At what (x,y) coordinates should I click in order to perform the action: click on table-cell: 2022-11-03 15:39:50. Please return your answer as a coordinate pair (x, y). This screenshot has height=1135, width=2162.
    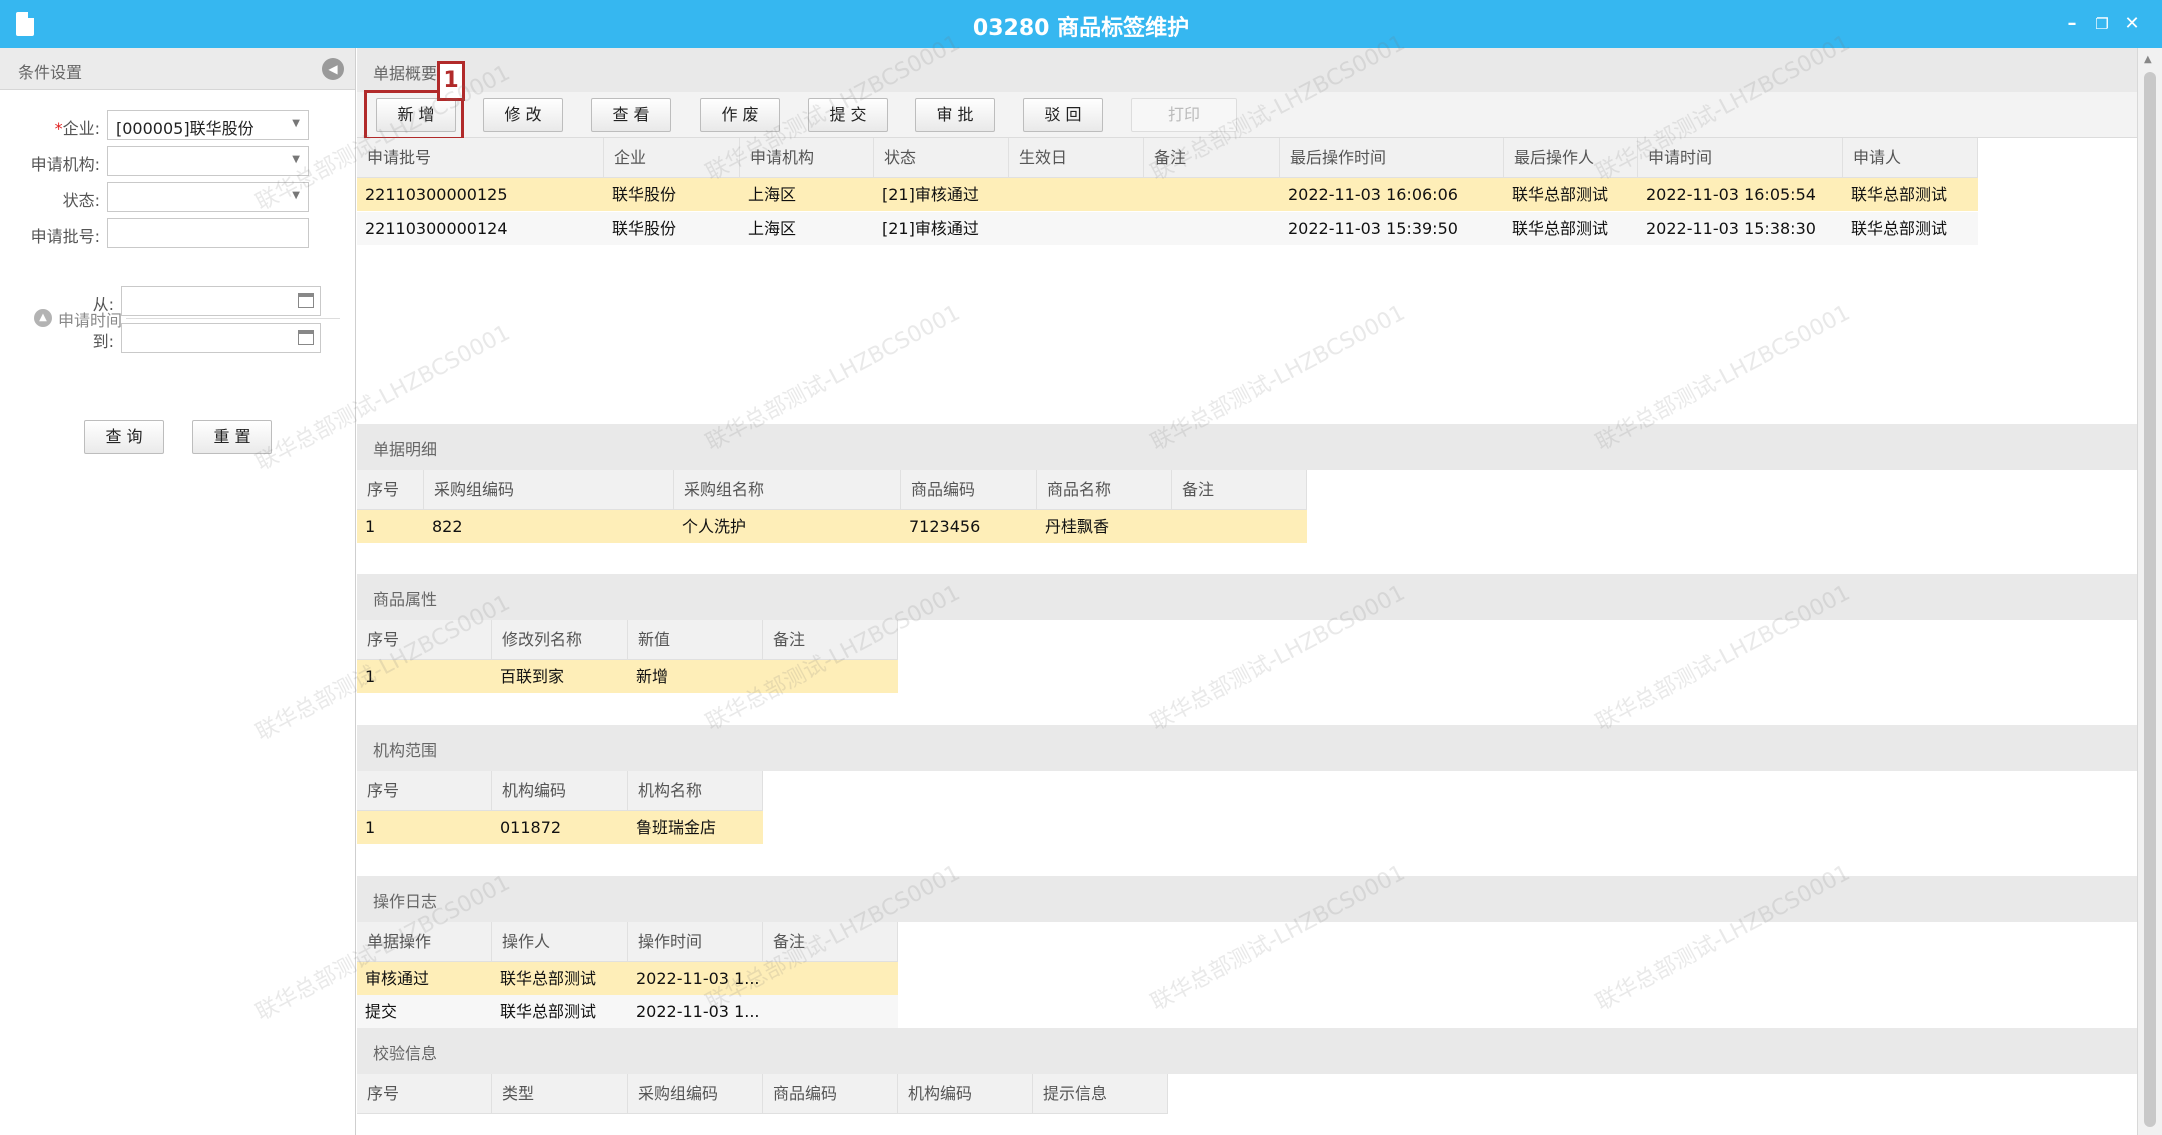
    Looking at the image, I should click on (1373, 228).